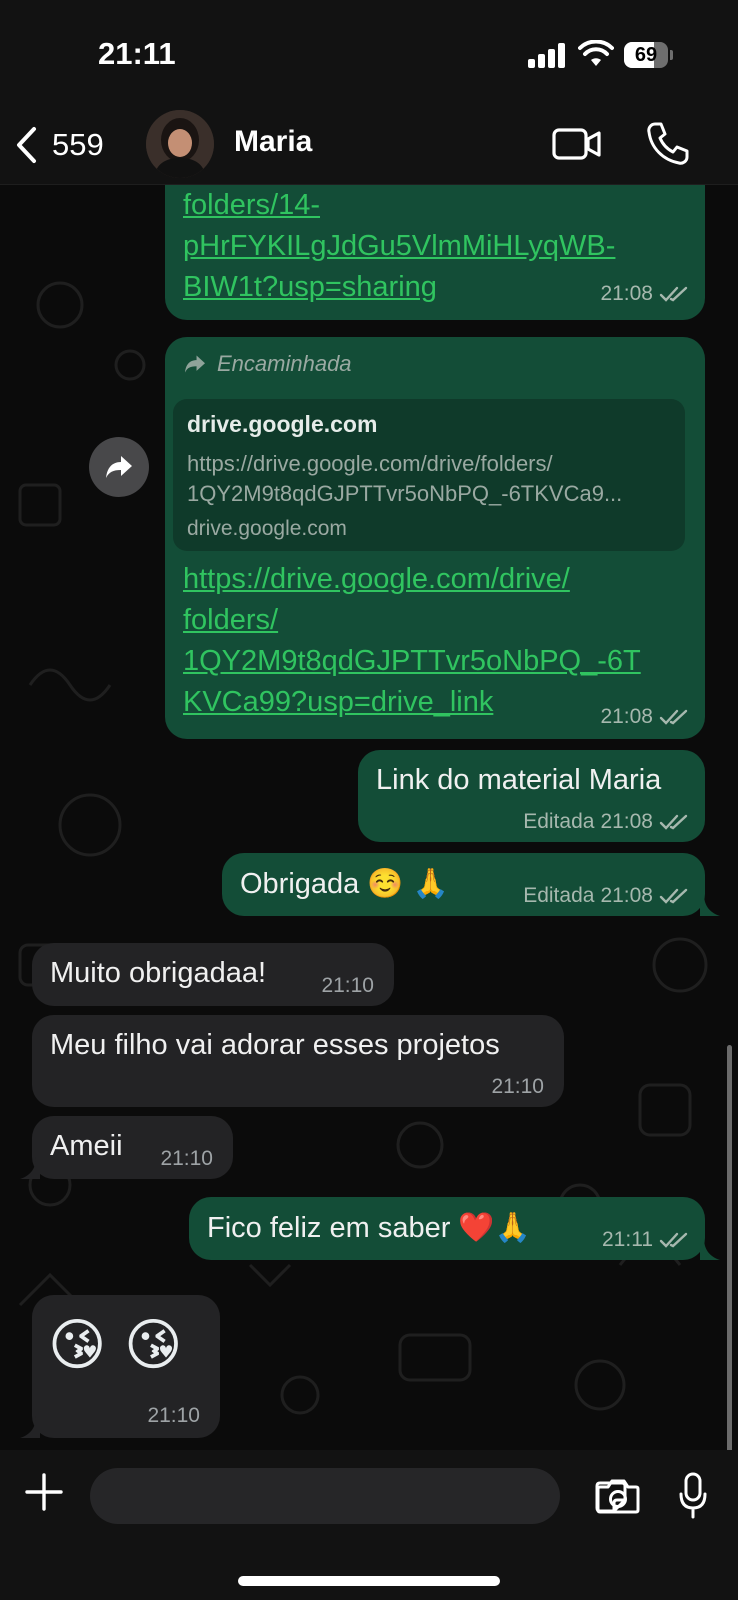  What do you see at coordinates (282, 424) in the screenshot?
I see `preview-title: drive.google.com` at bounding box center [282, 424].